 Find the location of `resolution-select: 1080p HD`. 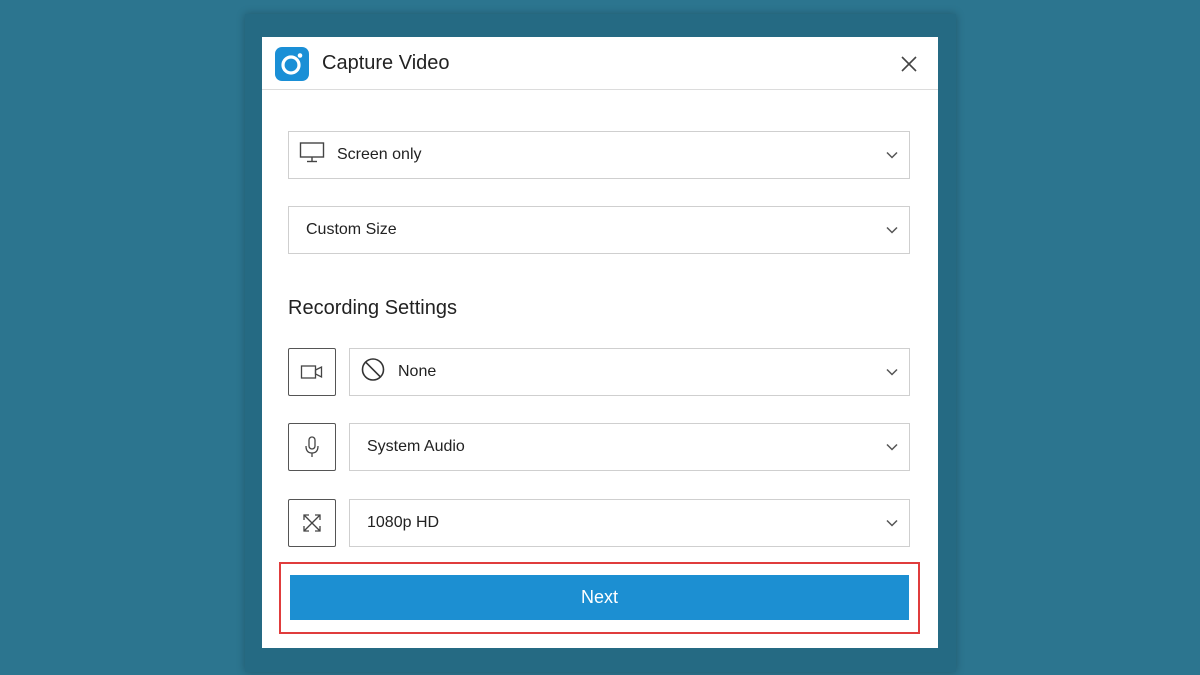

resolution-select: 1080p HD is located at coordinates (629, 523).